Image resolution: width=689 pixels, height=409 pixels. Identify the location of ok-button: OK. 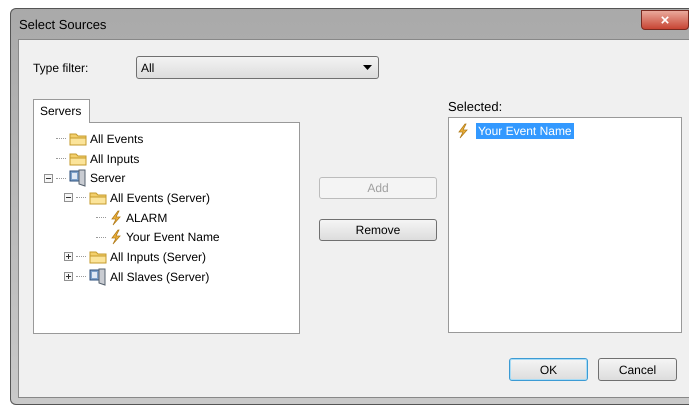
(548, 369).